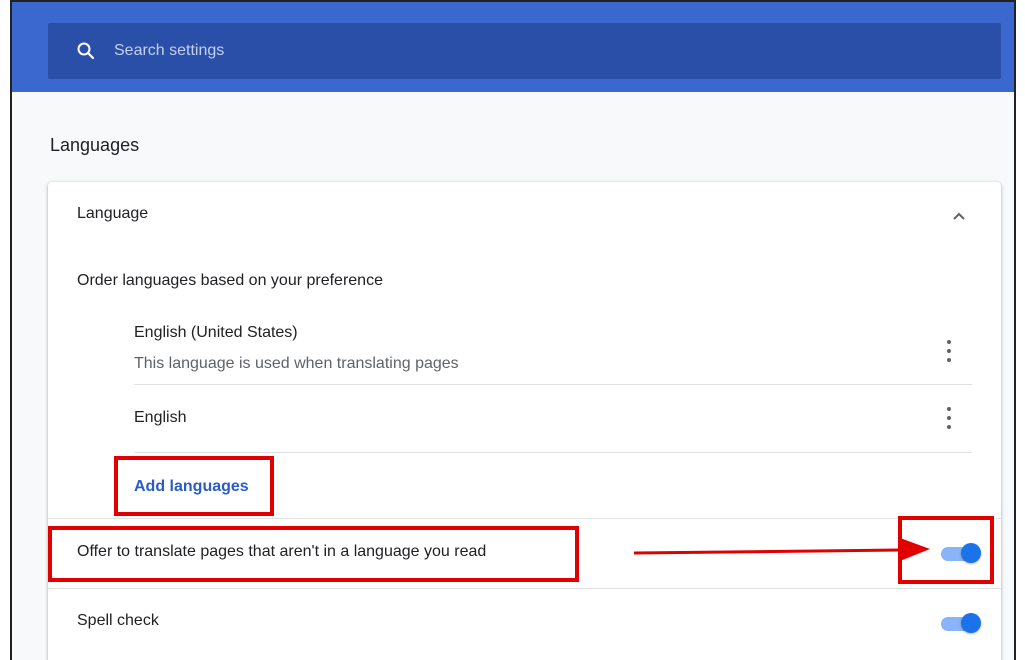  What do you see at coordinates (960, 624) in the screenshot?
I see `spell-check-toggle` at bounding box center [960, 624].